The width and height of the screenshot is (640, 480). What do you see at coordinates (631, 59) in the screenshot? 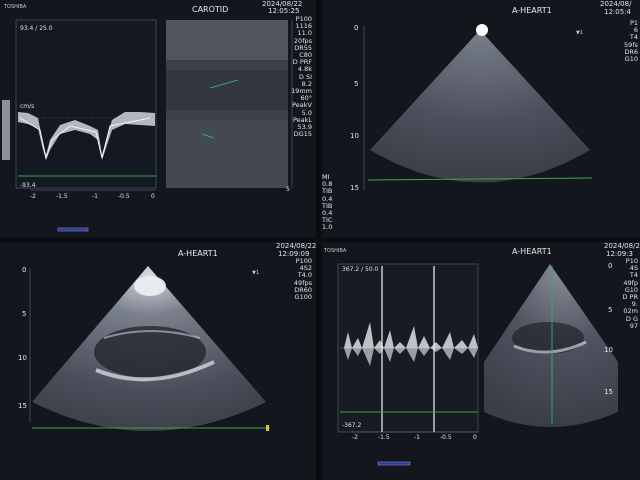
I see `param: G10` at bounding box center [631, 59].